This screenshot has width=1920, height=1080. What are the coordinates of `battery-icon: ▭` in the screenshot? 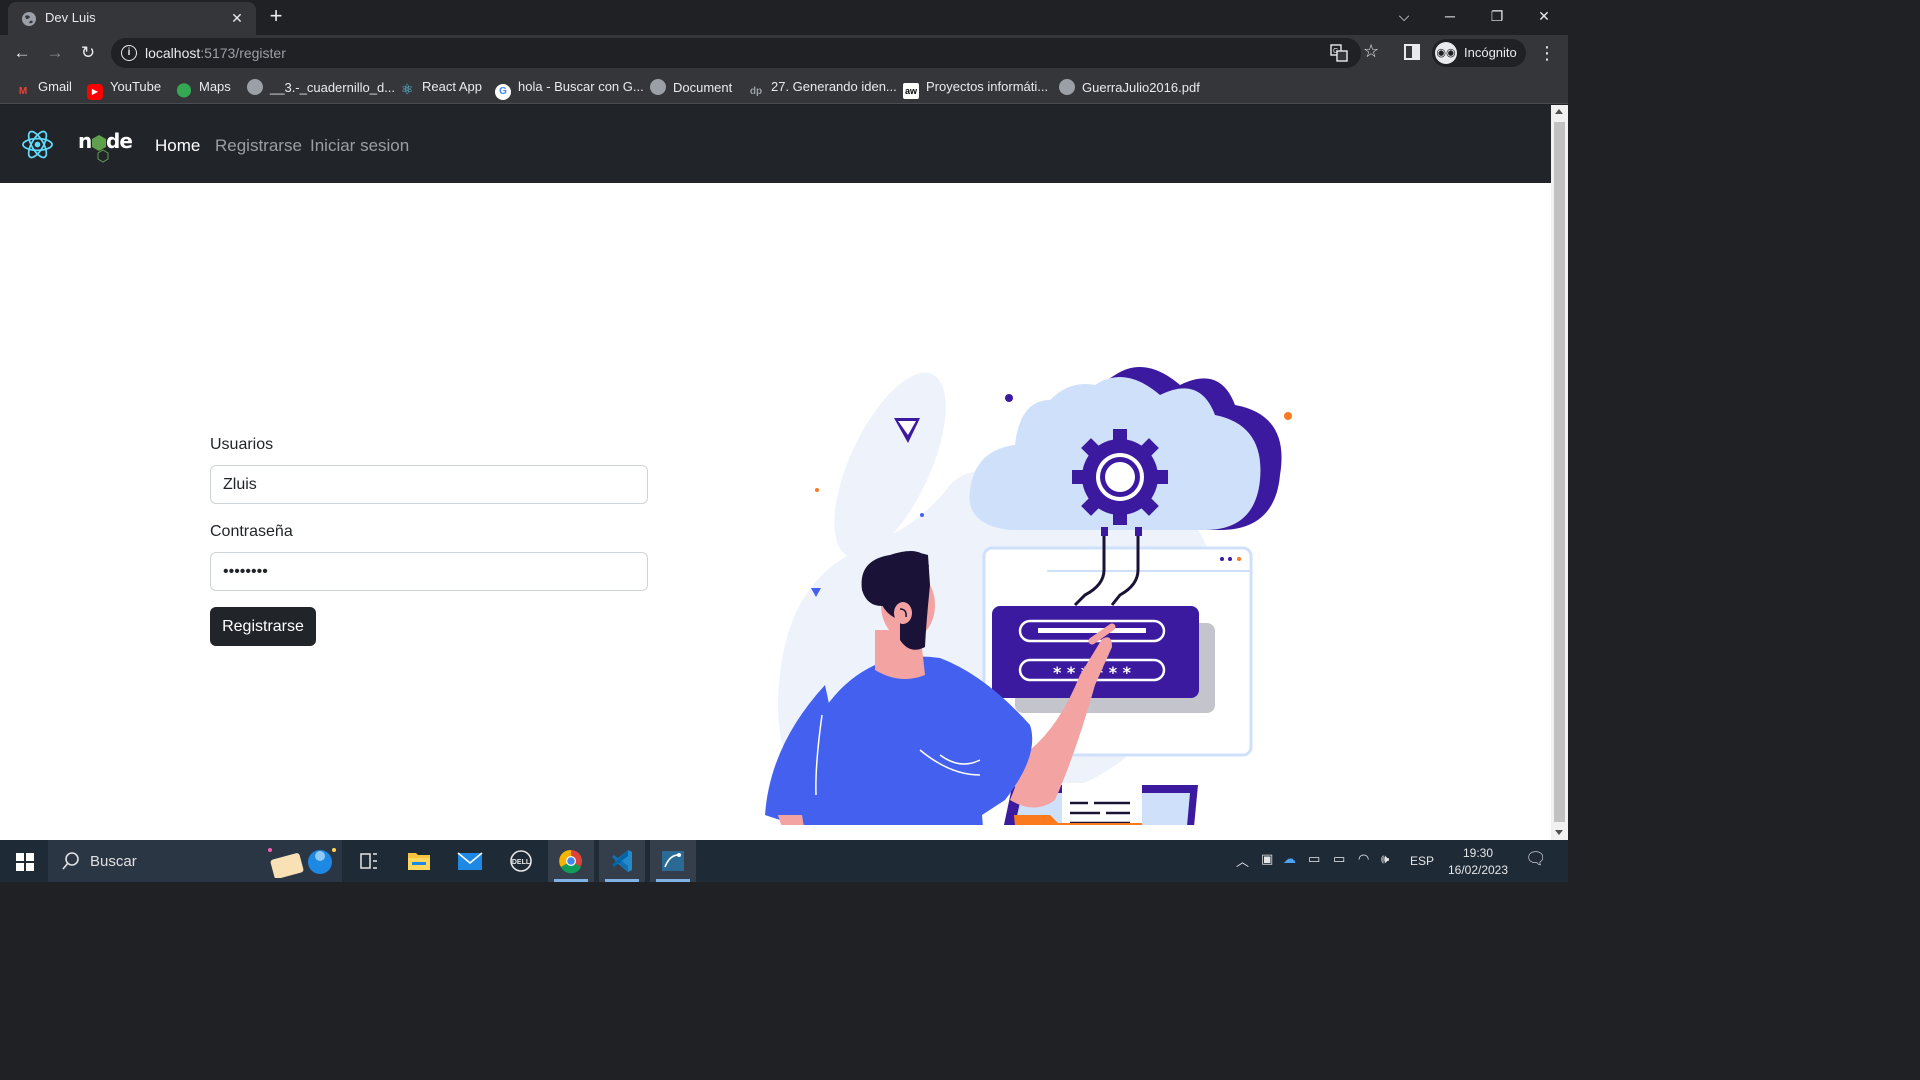 It's located at (1339, 859).